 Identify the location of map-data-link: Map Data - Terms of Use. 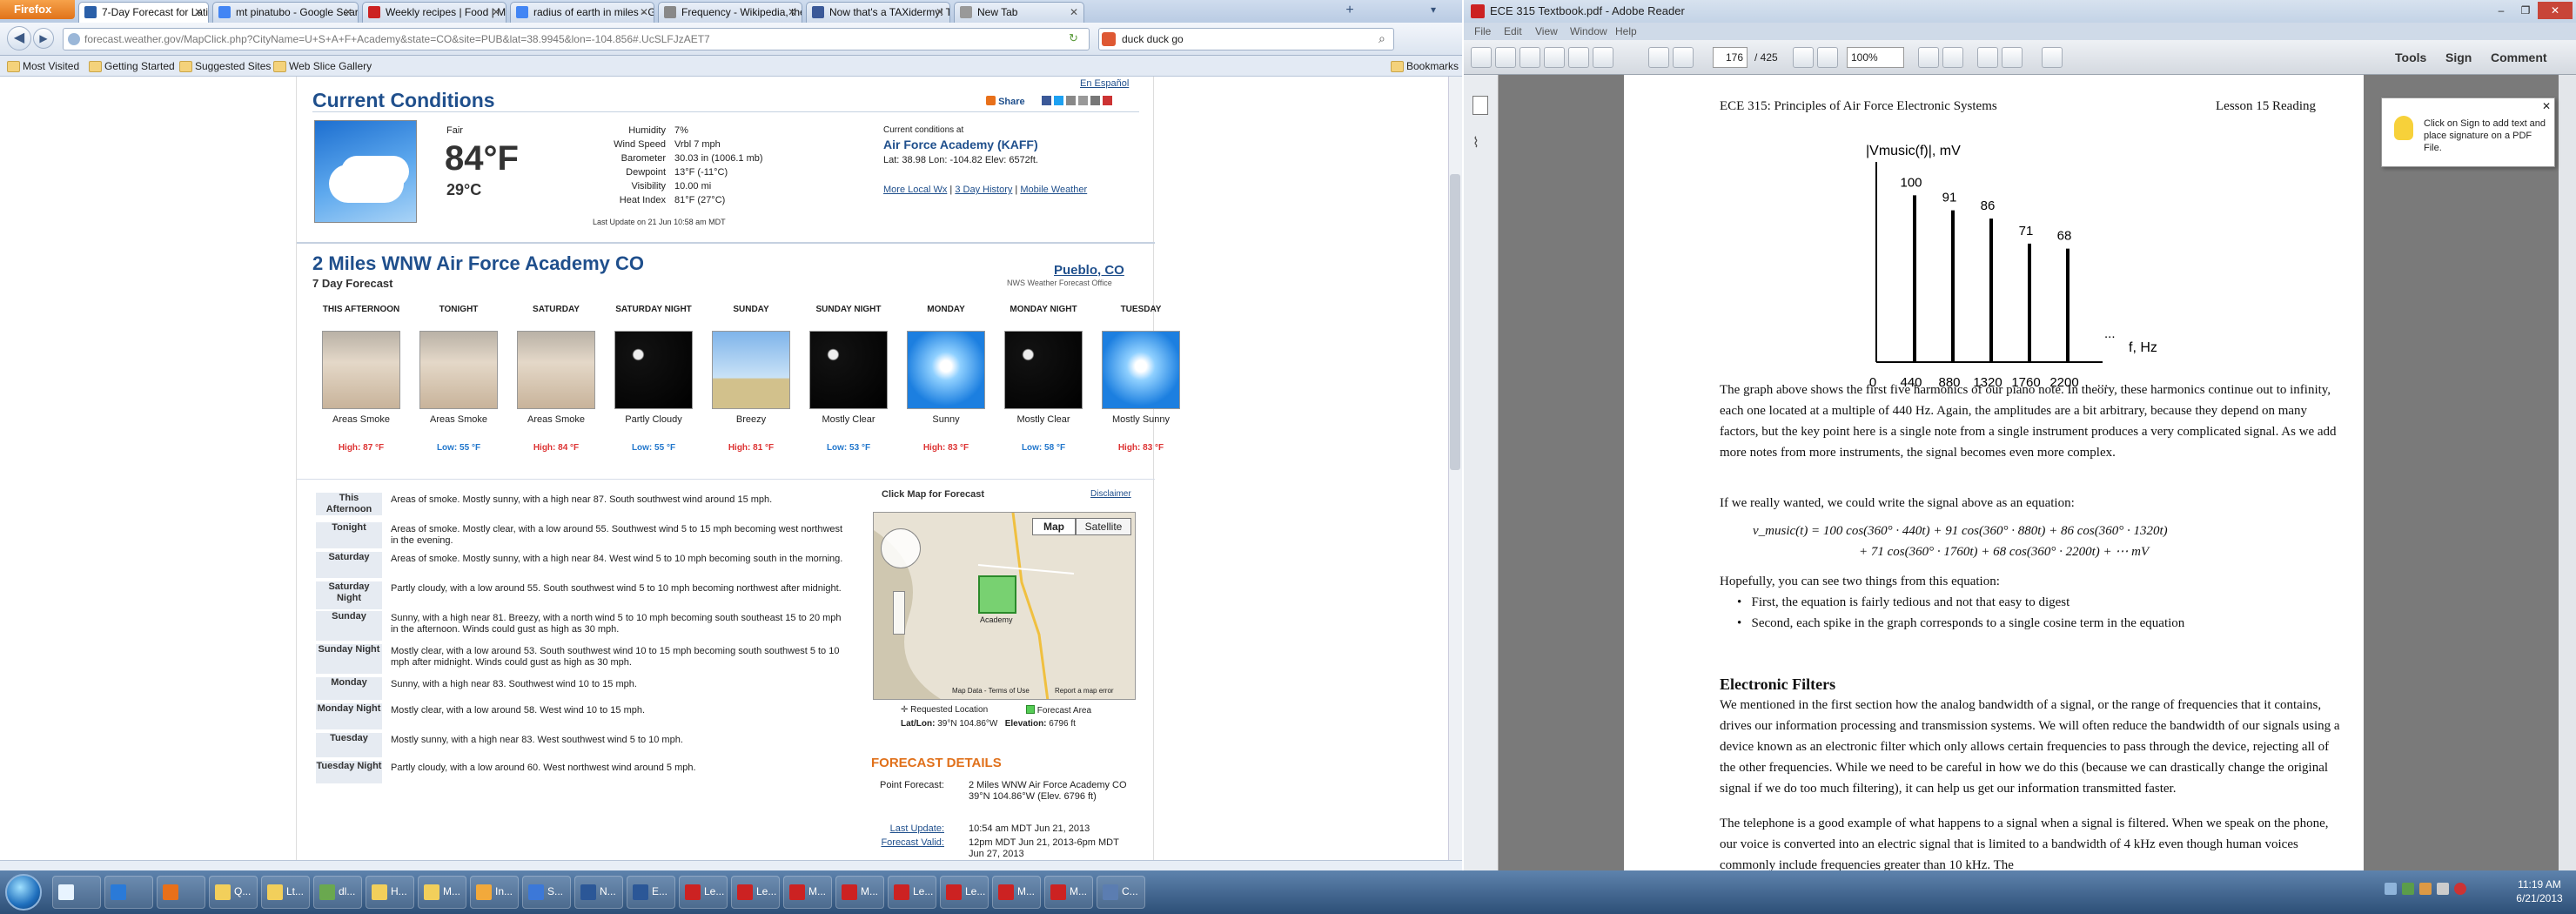
(991, 691).